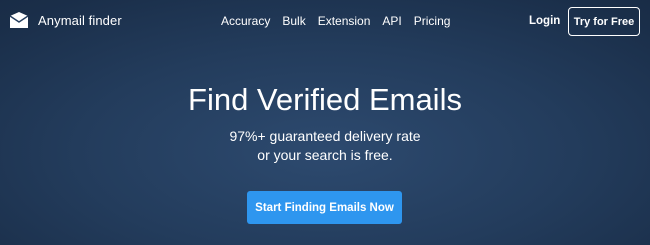 Image resolution: width=650 pixels, height=245 pixels. I want to click on login-link: Login, so click(544, 21).